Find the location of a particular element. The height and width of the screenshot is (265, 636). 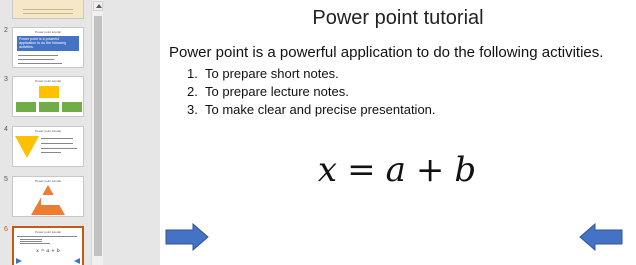

slide-title: Power point tutorial is located at coordinates (398, 18).